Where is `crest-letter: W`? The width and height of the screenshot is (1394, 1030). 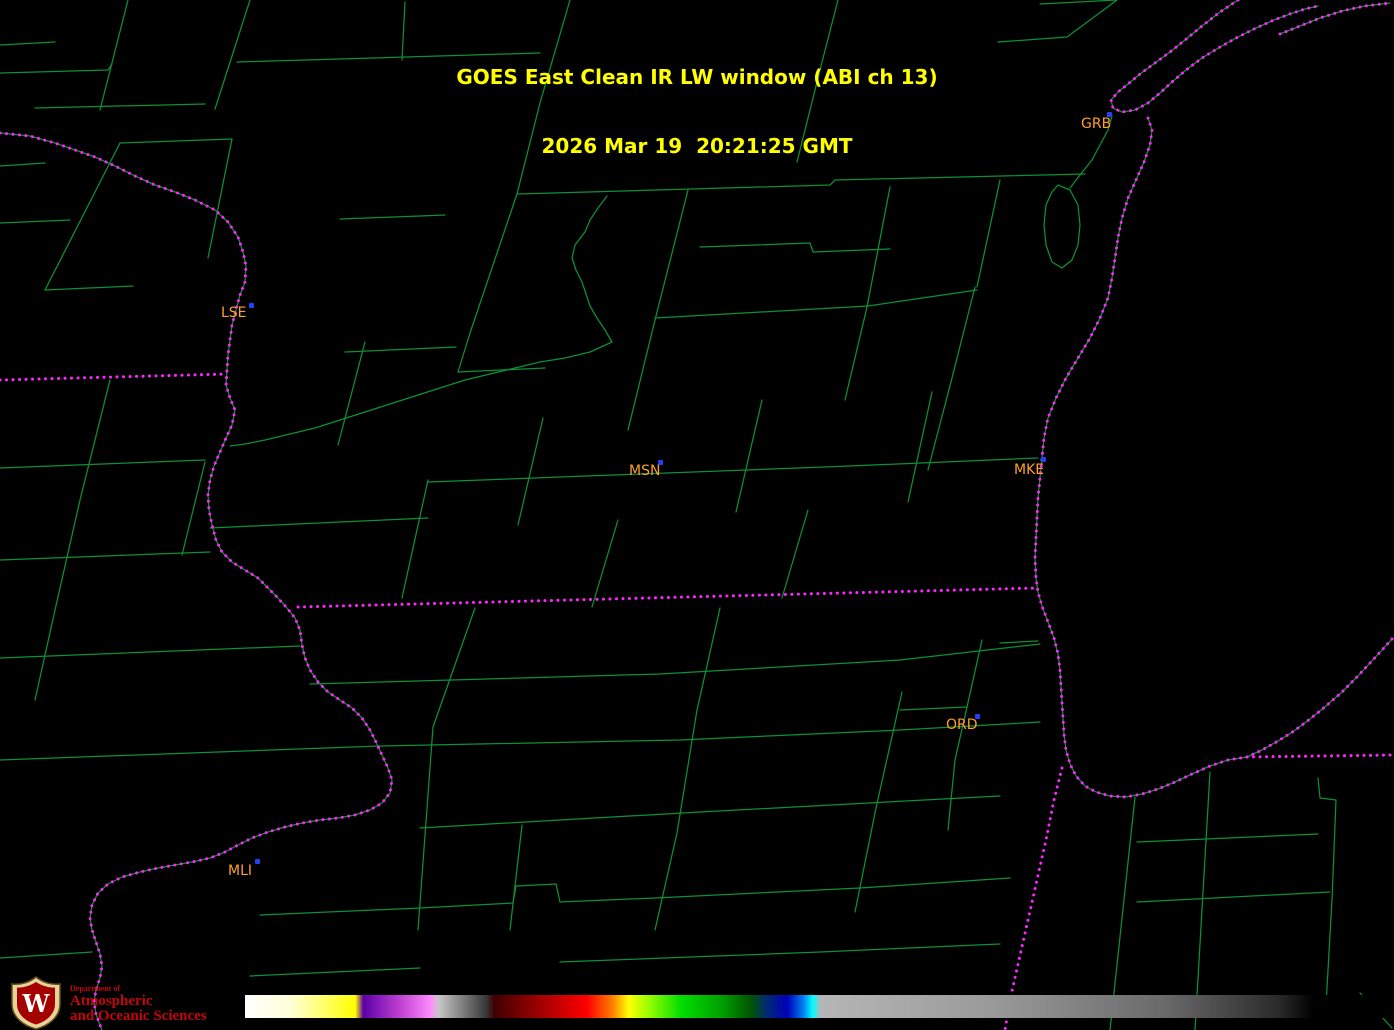
crest-letter: W is located at coordinates (36, 1003).